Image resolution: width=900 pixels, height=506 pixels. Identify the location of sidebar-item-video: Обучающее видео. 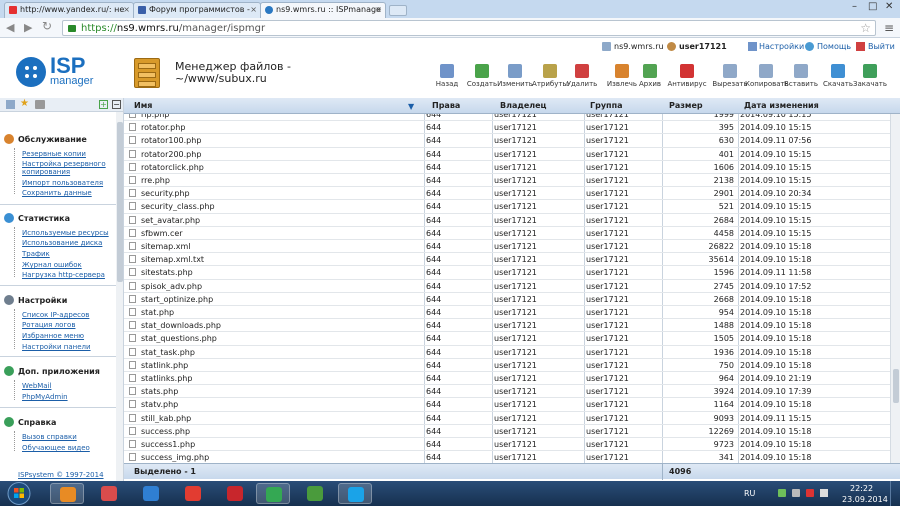
(71, 448).